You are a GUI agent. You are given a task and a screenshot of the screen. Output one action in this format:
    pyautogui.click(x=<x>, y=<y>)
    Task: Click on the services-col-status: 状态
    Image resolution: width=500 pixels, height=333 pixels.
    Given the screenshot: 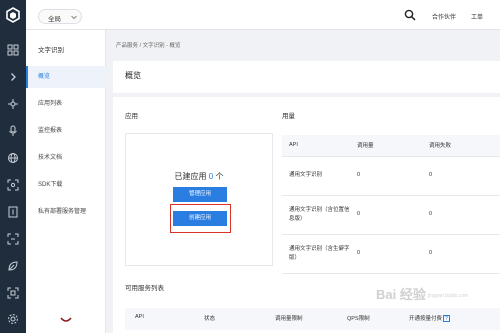 What is the action you would take?
    pyautogui.click(x=210, y=319)
    